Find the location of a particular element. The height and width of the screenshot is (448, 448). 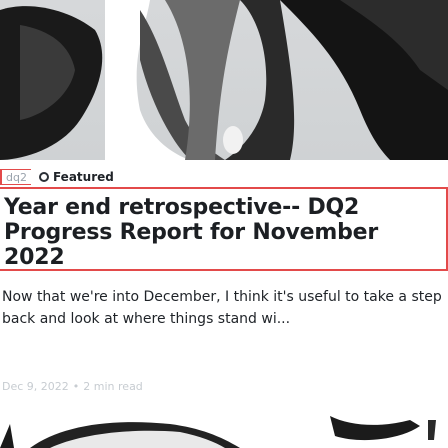

featured-ring-icon is located at coordinates (43, 177).